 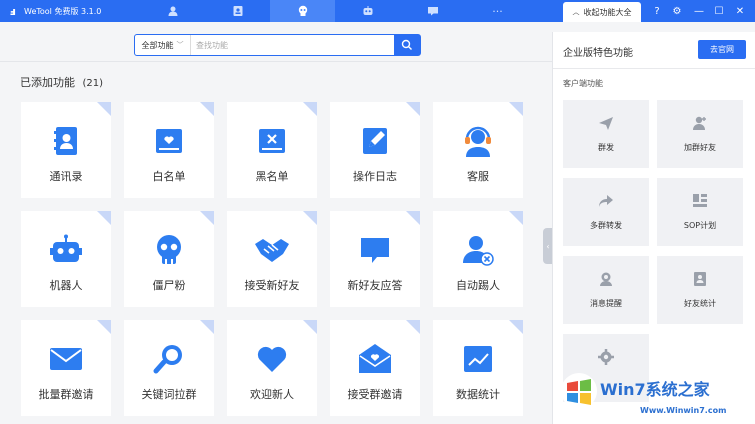 What do you see at coordinates (157, 45) in the screenshot?
I see `search-category-label: 全部功能` at bounding box center [157, 45].